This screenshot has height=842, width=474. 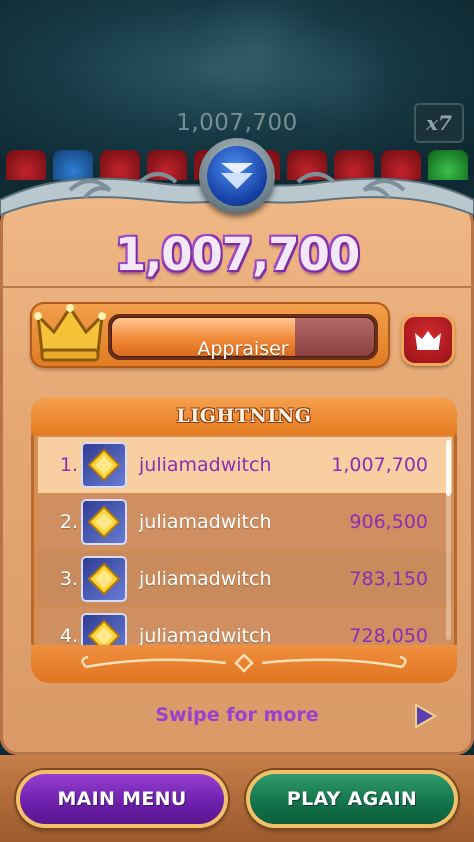 I want to click on score-badge, so click(x=237, y=176).